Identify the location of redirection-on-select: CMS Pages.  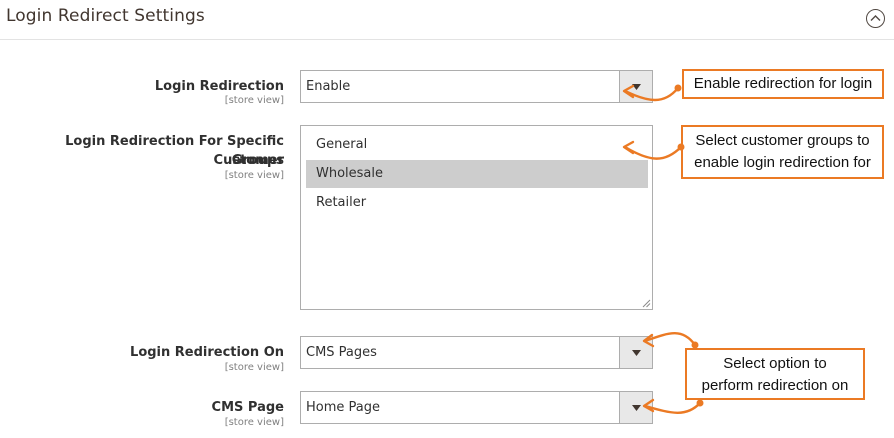
(476, 352).